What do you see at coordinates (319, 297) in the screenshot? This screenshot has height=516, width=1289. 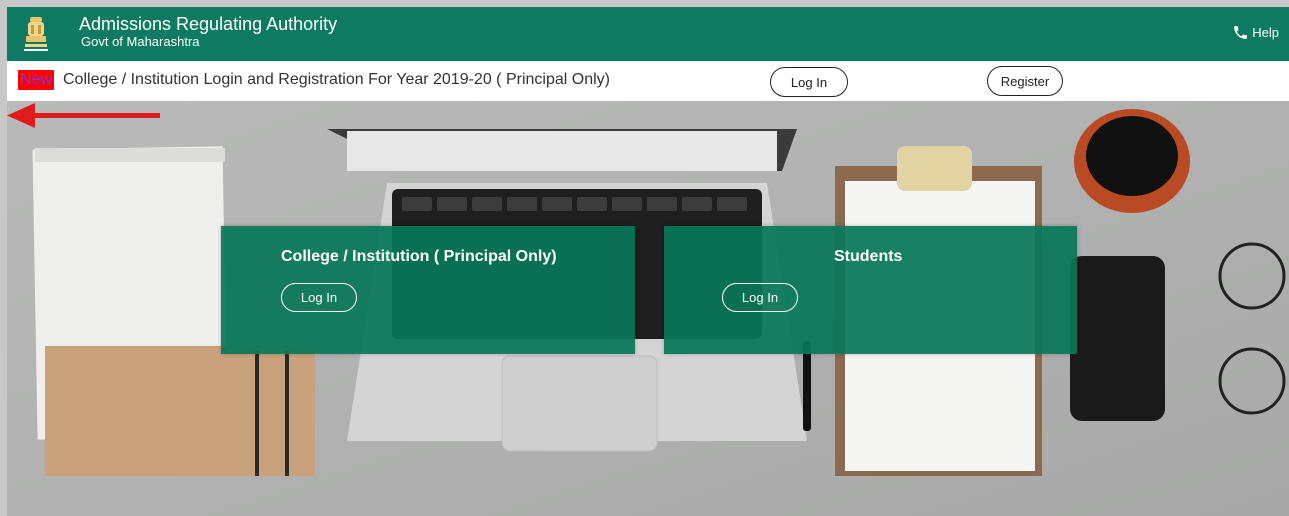 I see `college-panel-login-button: Log In` at bounding box center [319, 297].